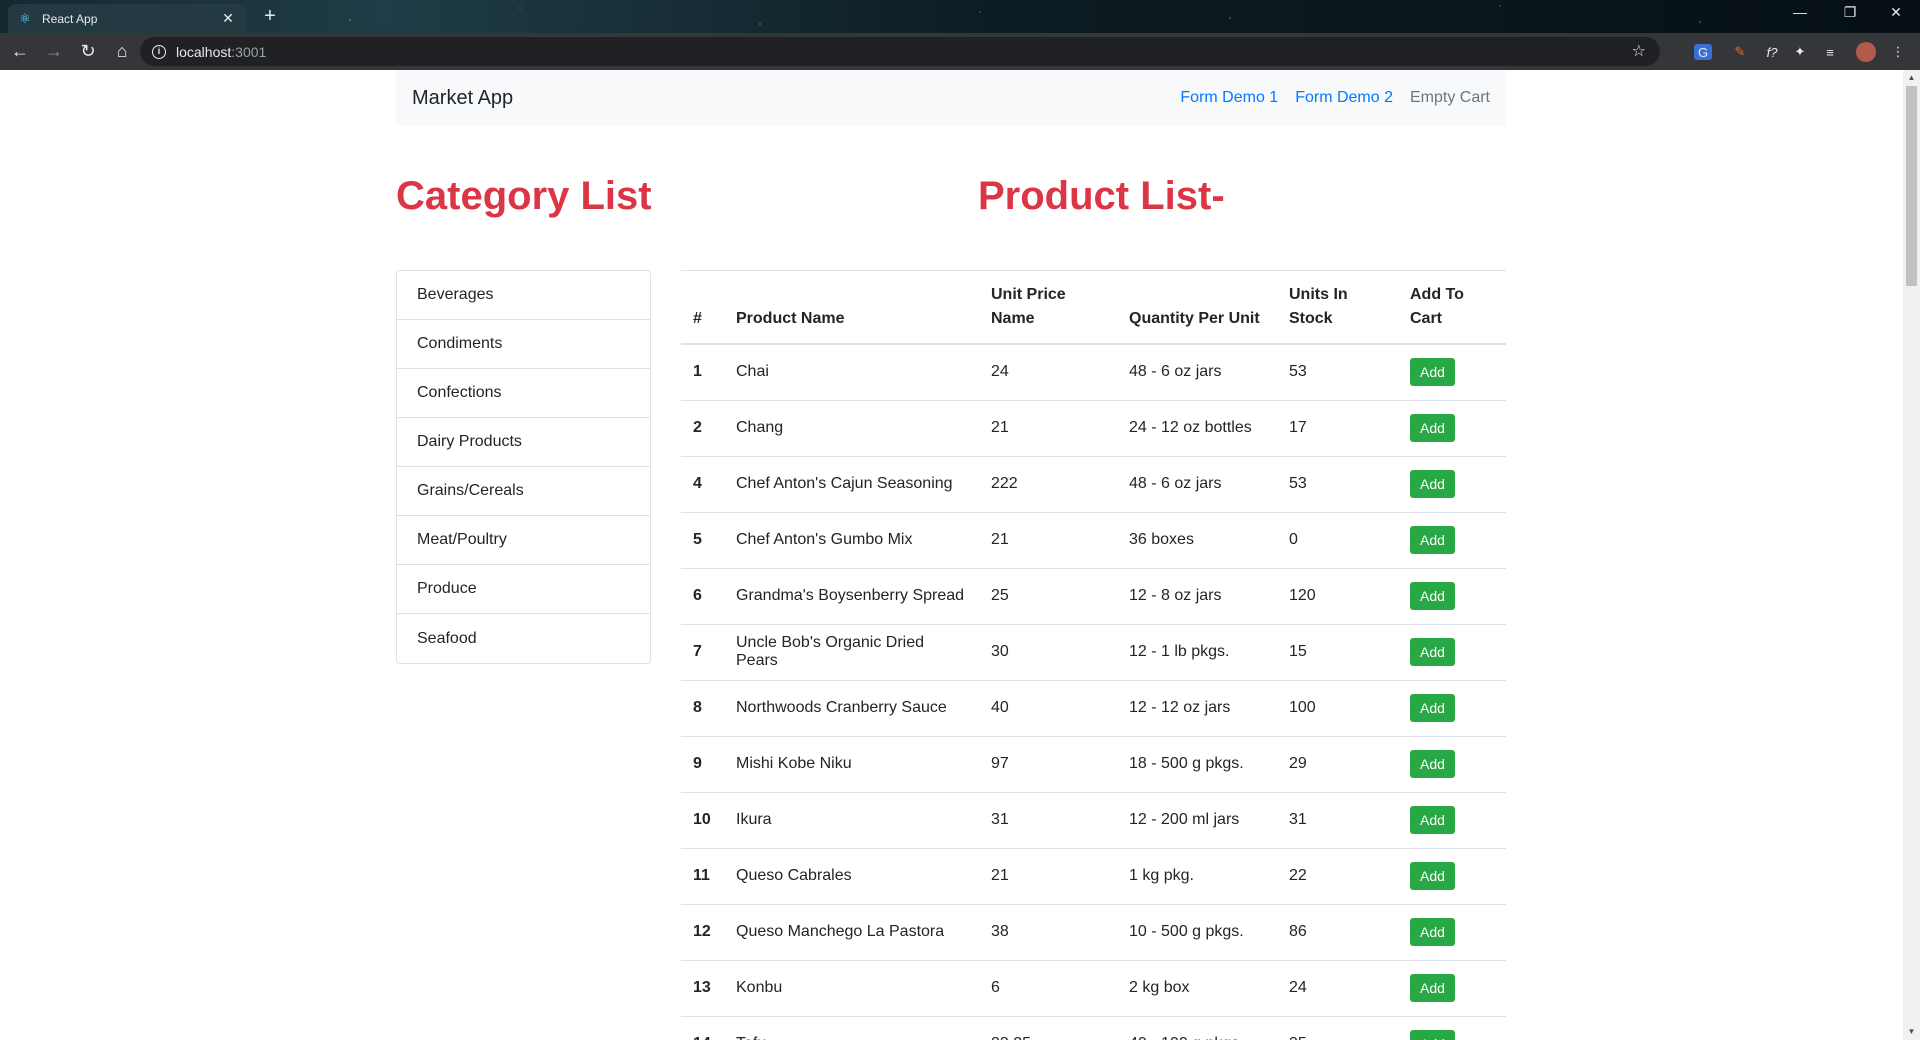  I want to click on cell-number: 9, so click(702, 763).